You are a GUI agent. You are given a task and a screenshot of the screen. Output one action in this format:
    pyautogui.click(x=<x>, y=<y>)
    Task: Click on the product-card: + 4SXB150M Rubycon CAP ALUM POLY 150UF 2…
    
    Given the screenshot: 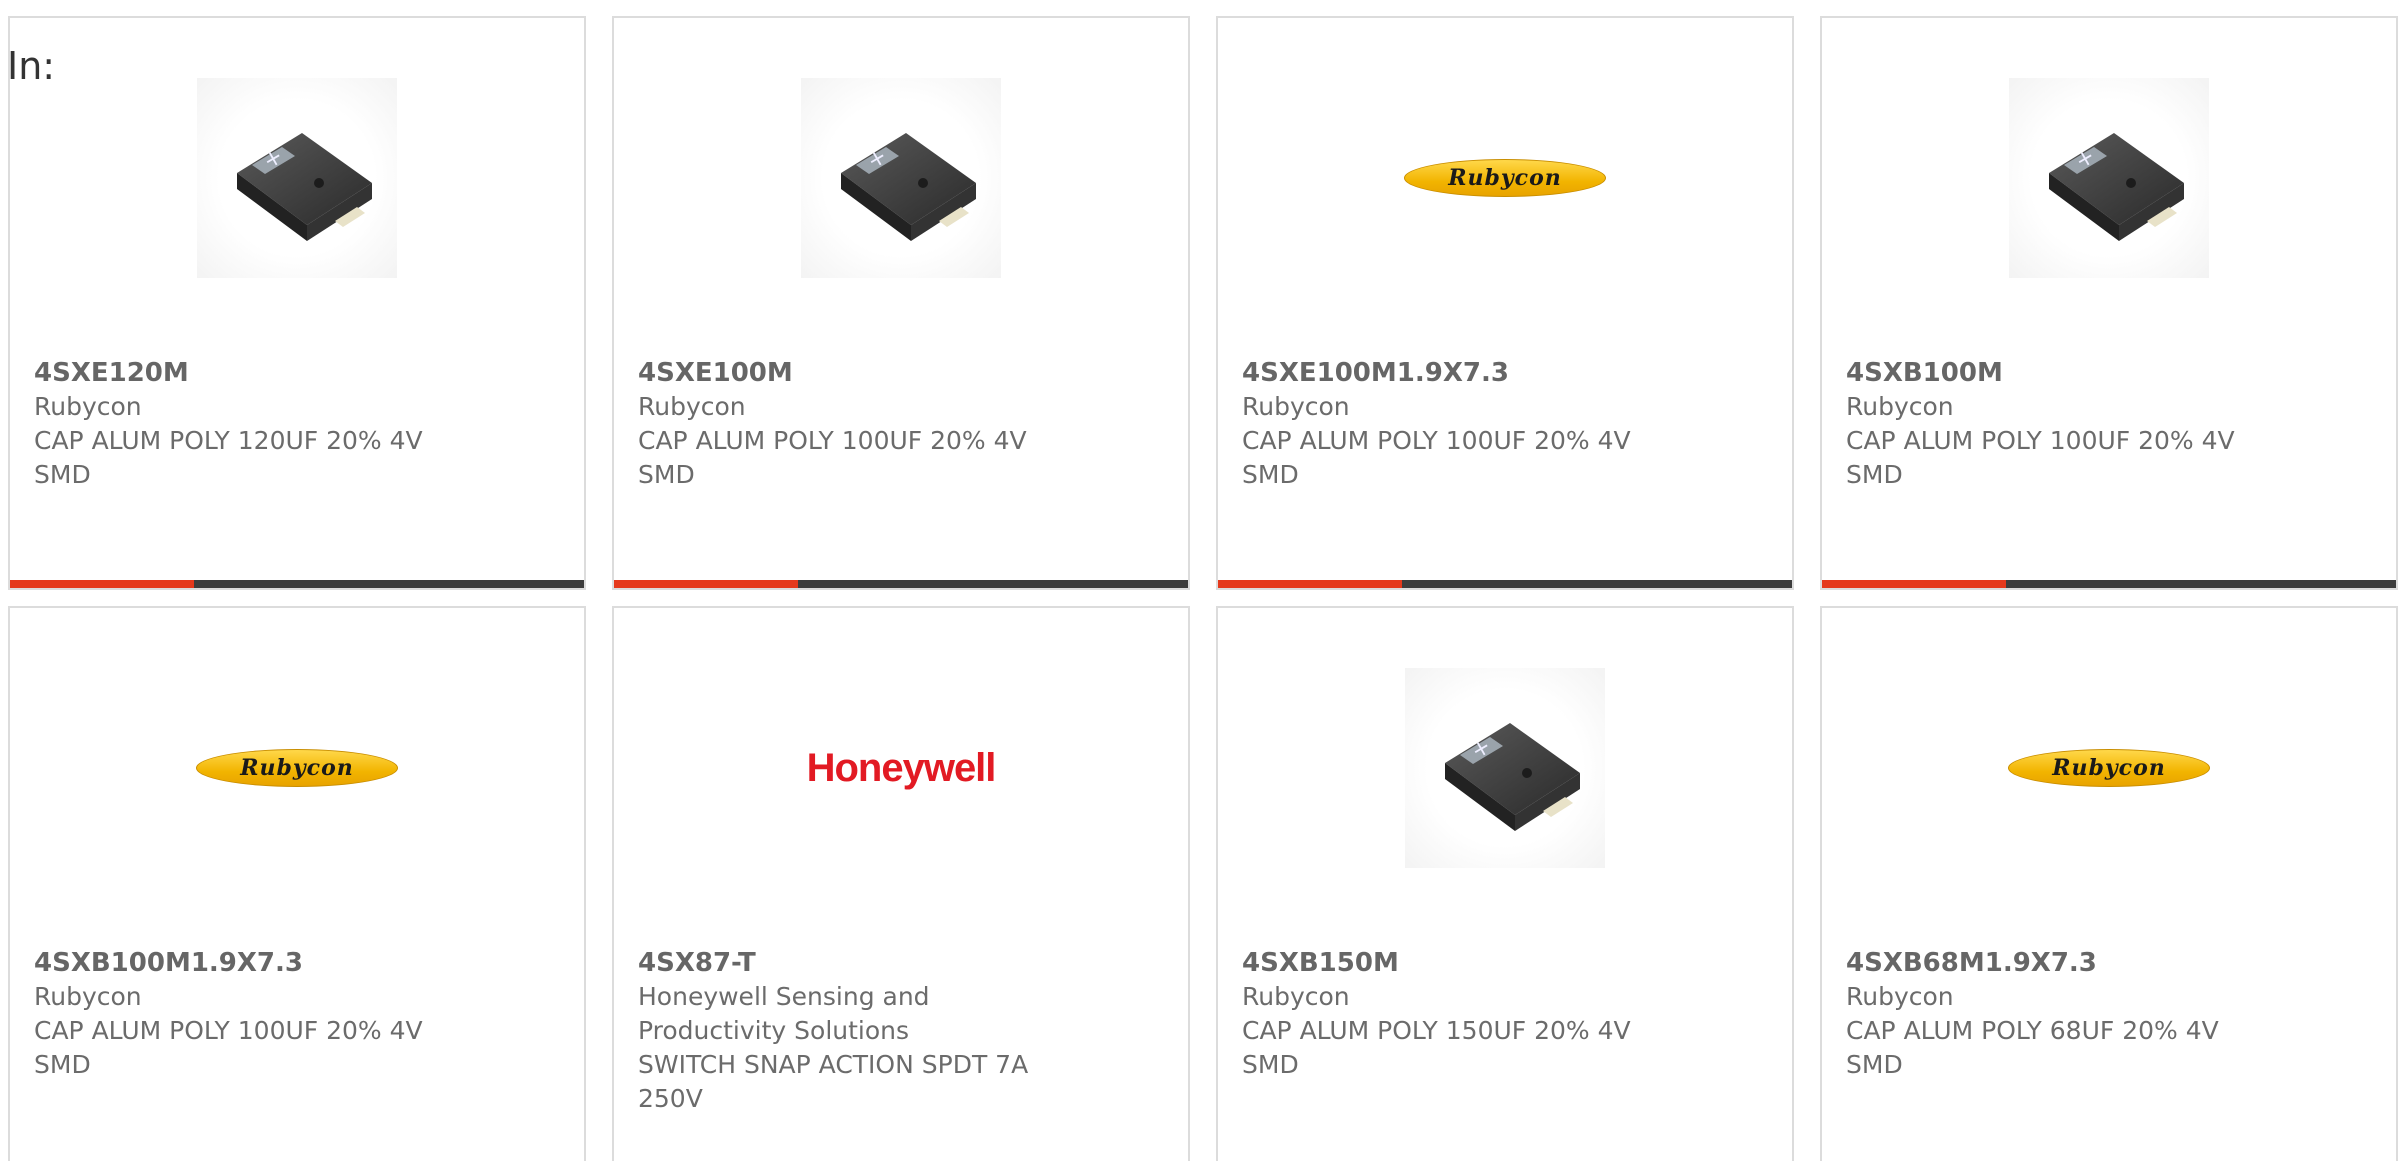 What is the action you would take?
    pyautogui.click(x=1505, y=883)
    